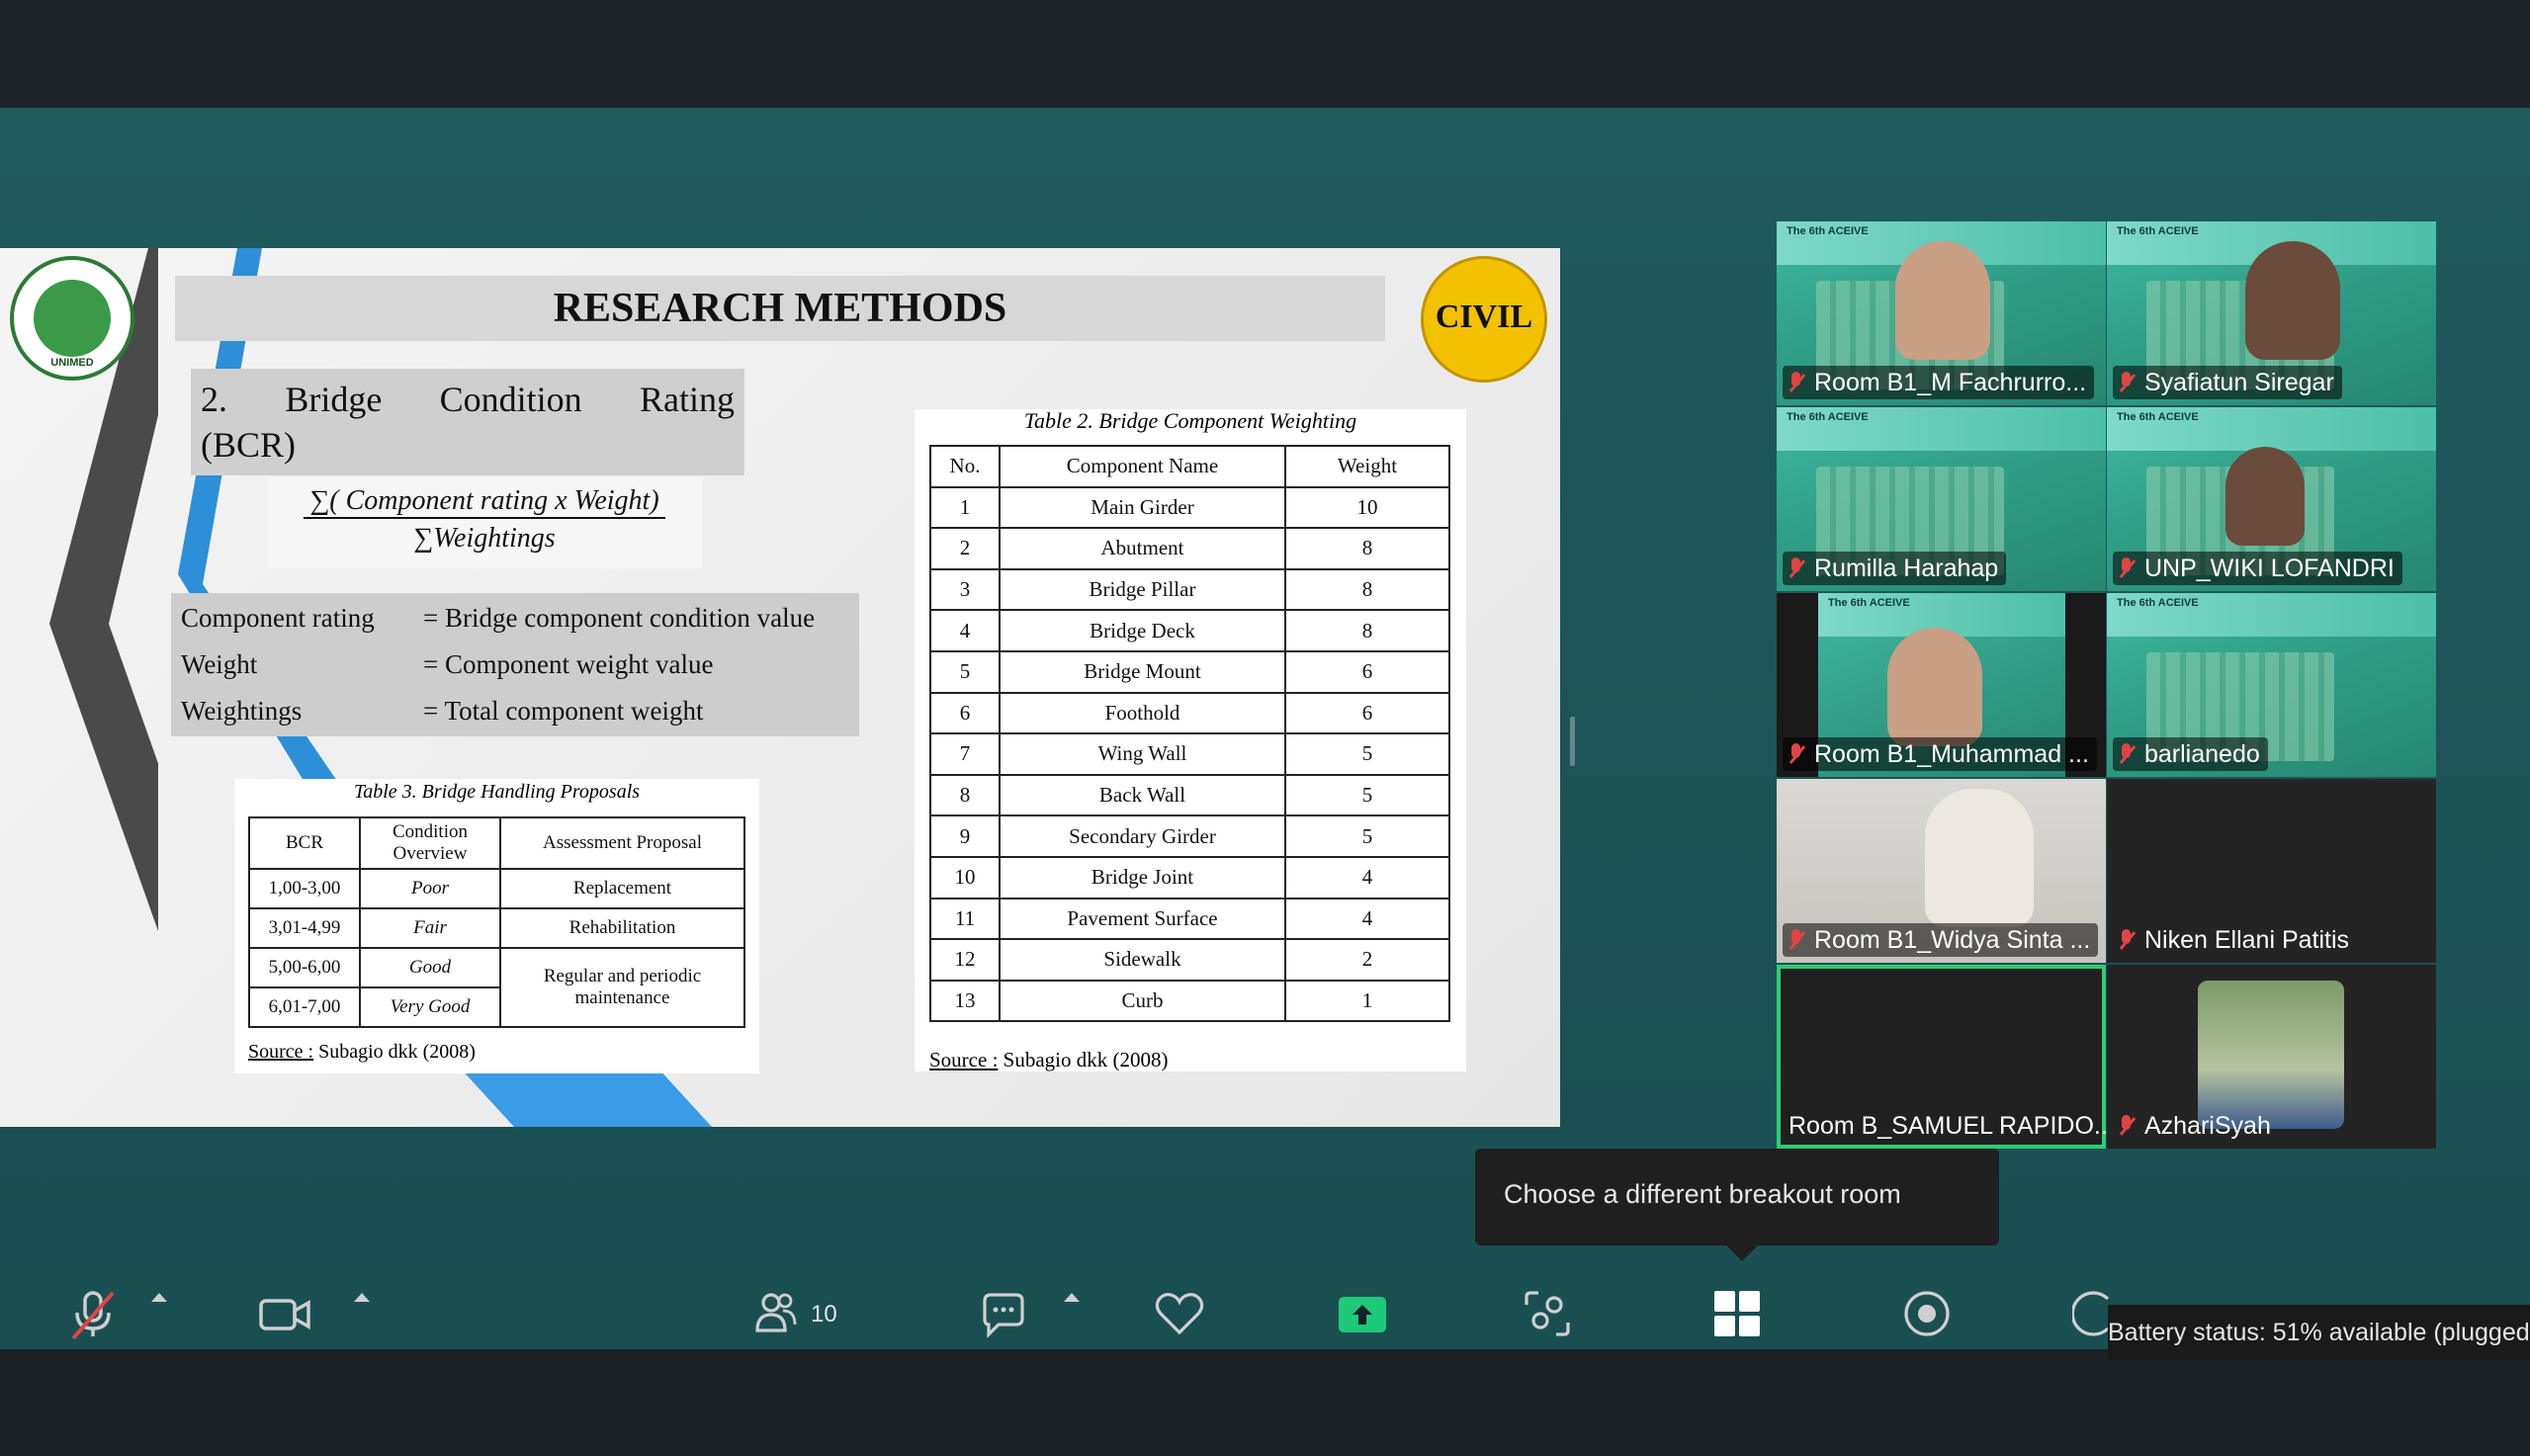 This screenshot has width=2530, height=1456. Describe the element at coordinates (1189, 589) in the screenshot. I see `table-row: 3 Bridge Pillar 8` at that location.